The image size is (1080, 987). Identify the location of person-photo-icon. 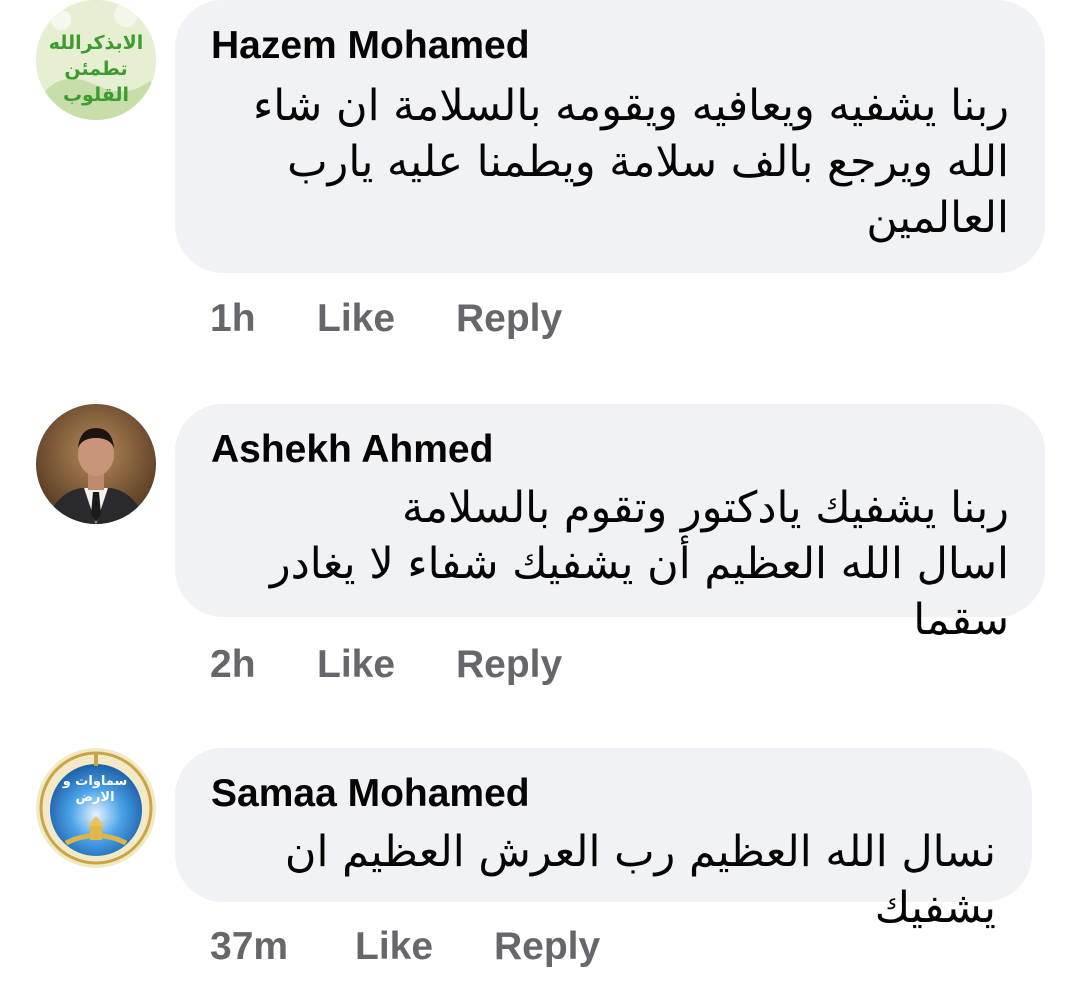
(96, 464).